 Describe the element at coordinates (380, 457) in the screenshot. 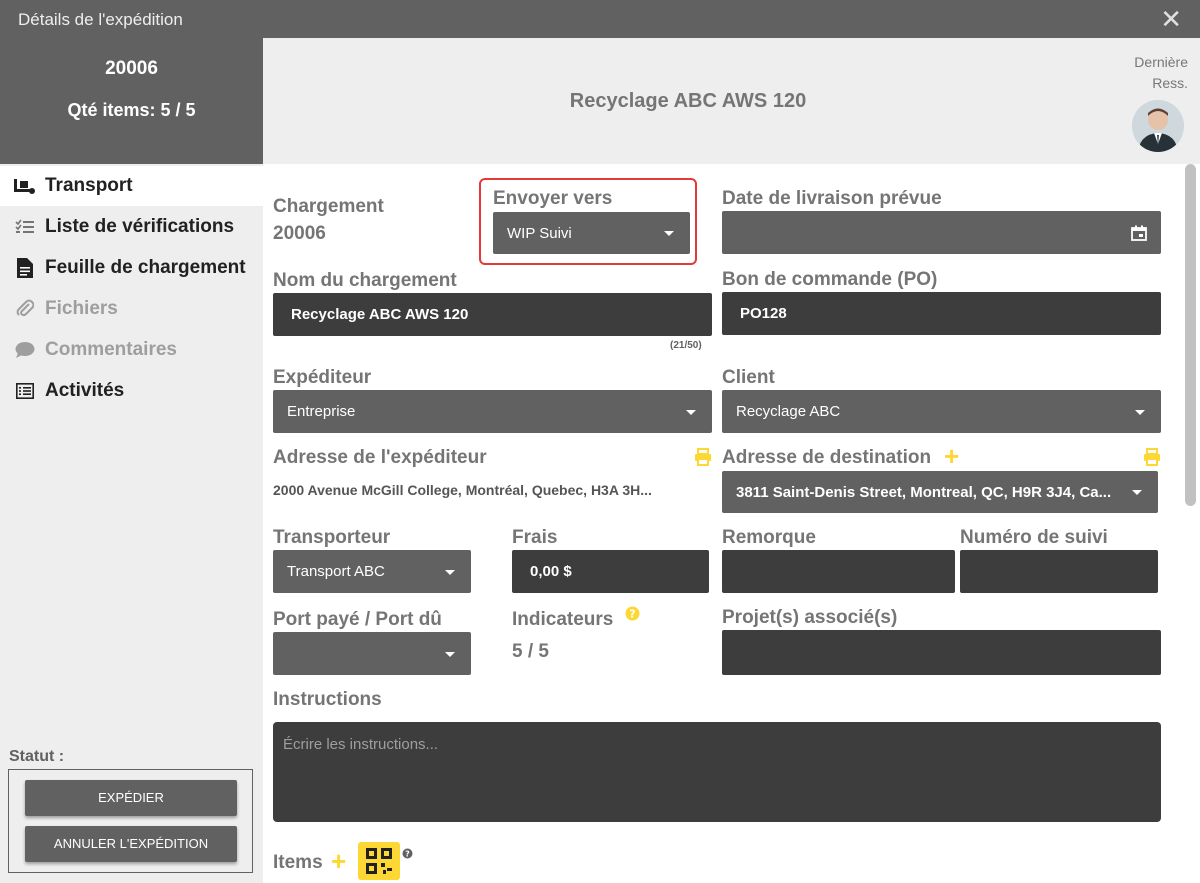

I see `adresse-expediteur-label: Adresse de l'expéditeur` at that location.